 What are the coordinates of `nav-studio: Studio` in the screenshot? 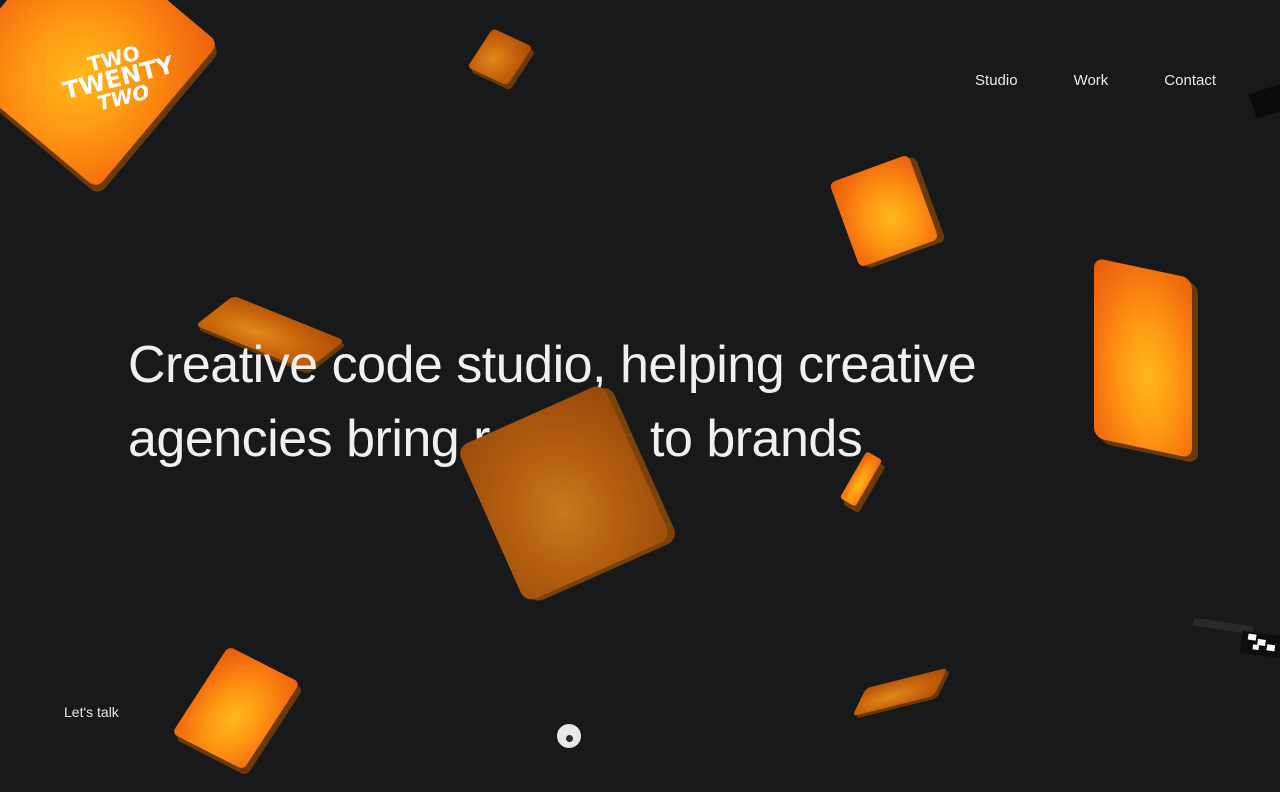 It's located at (996, 80).